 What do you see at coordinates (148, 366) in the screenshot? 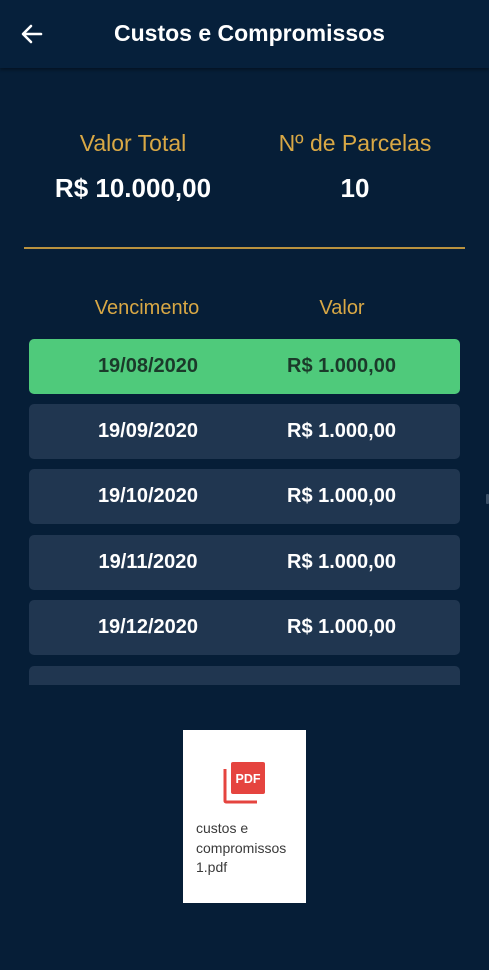
I see `row-due-date: 19/08/2020` at bounding box center [148, 366].